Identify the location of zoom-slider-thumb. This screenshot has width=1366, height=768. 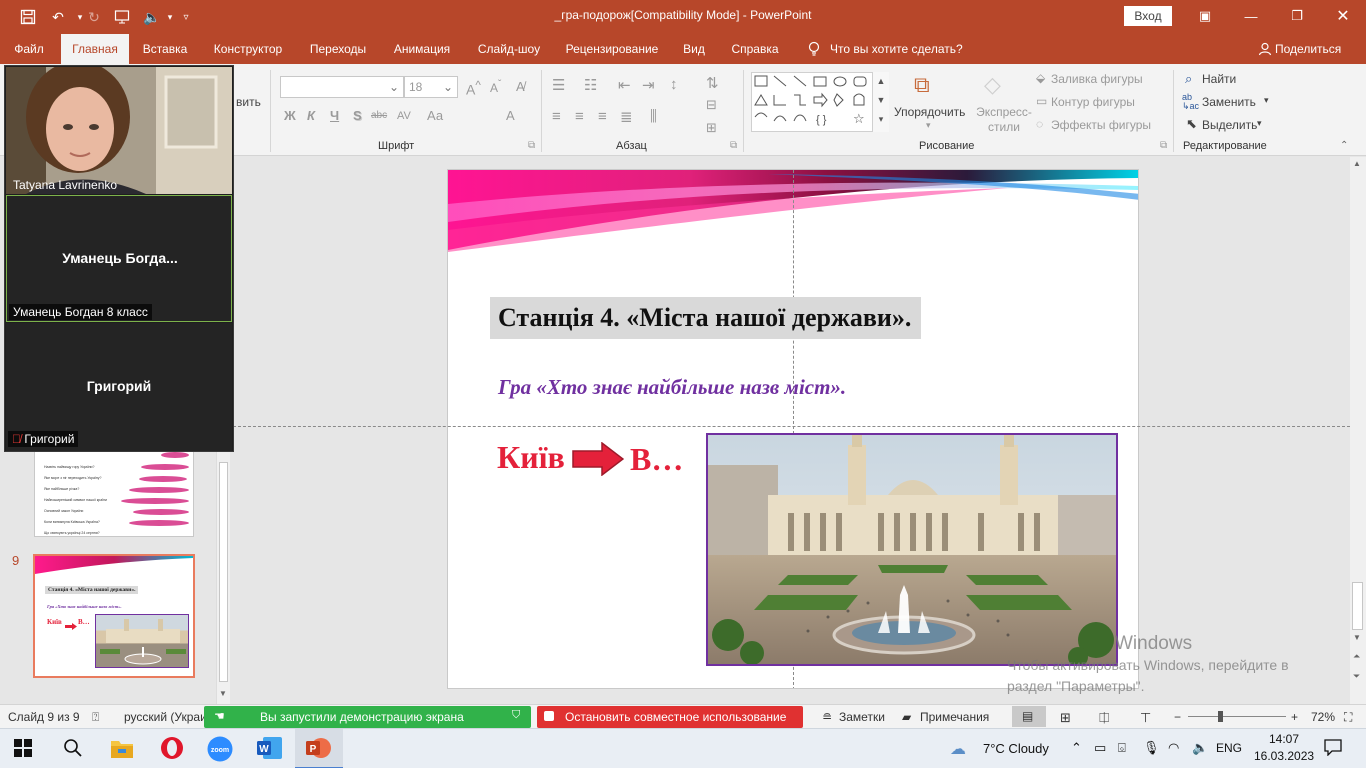
(1220, 716).